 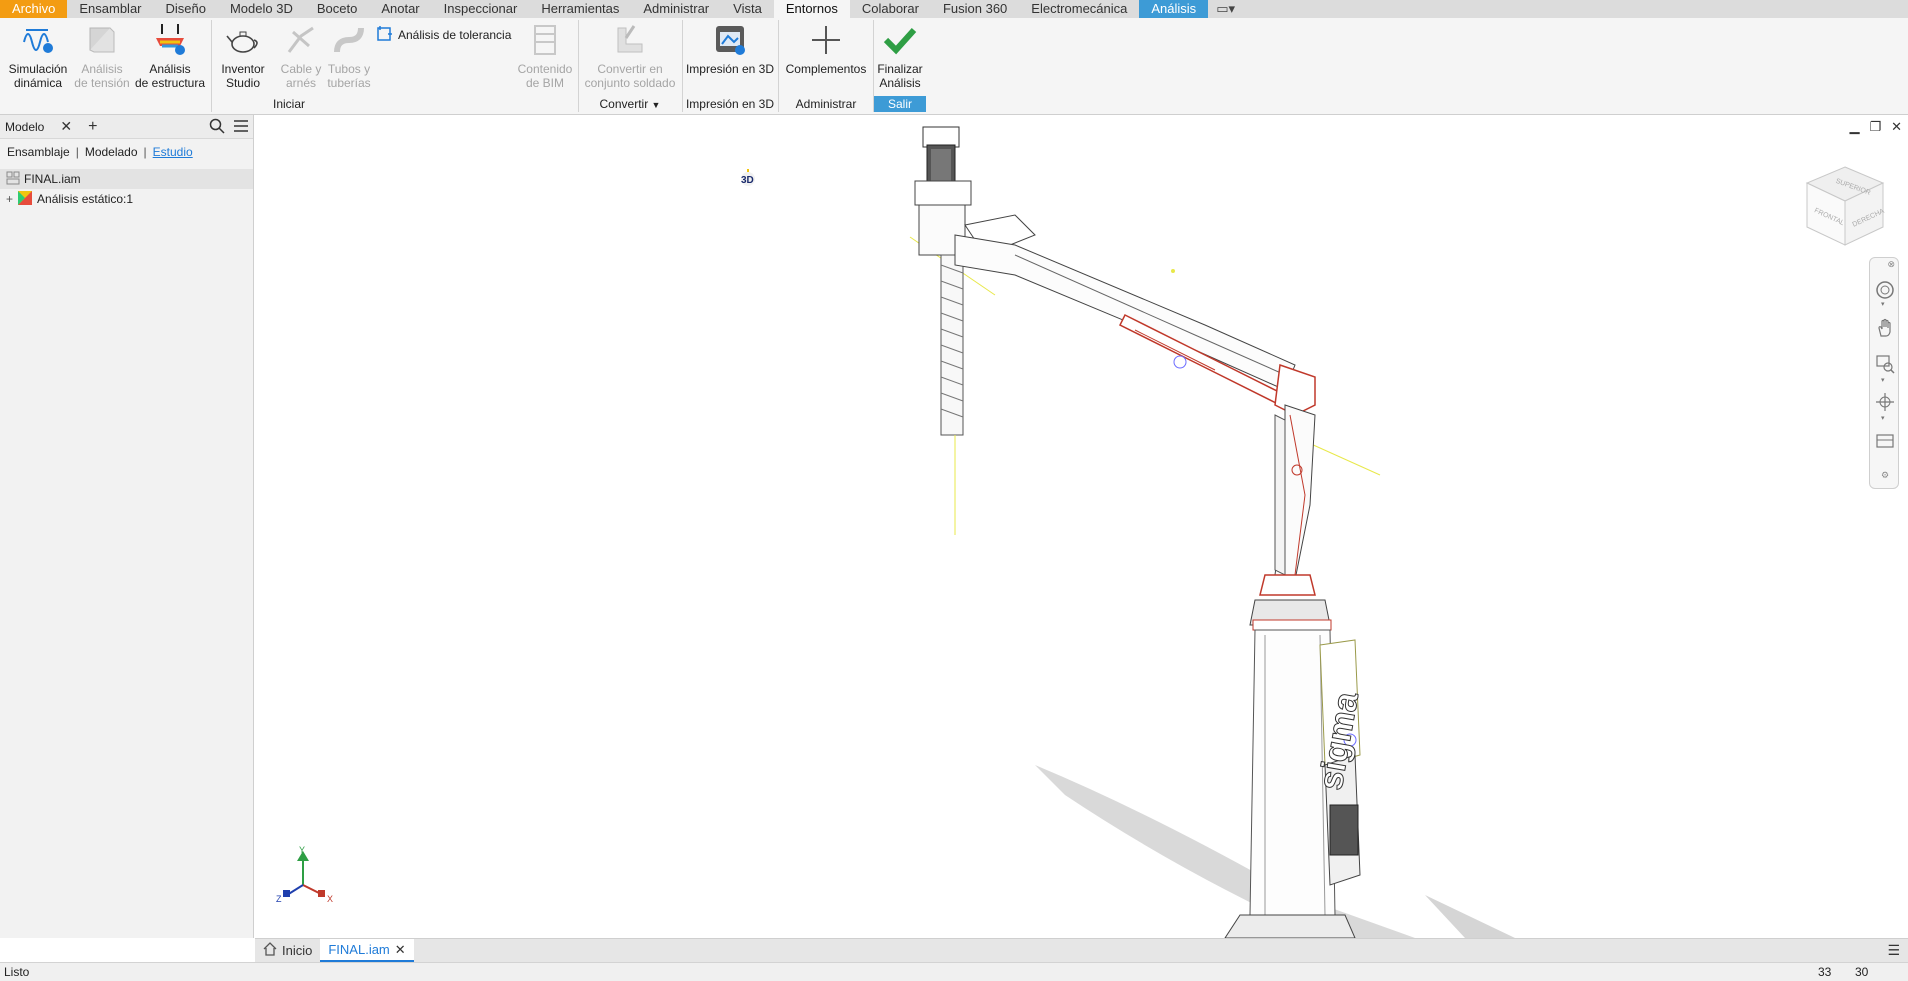 What do you see at coordinates (24, 127) in the screenshot?
I see `browser-tab-modelo: Modelo` at bounding box center [24, 127].